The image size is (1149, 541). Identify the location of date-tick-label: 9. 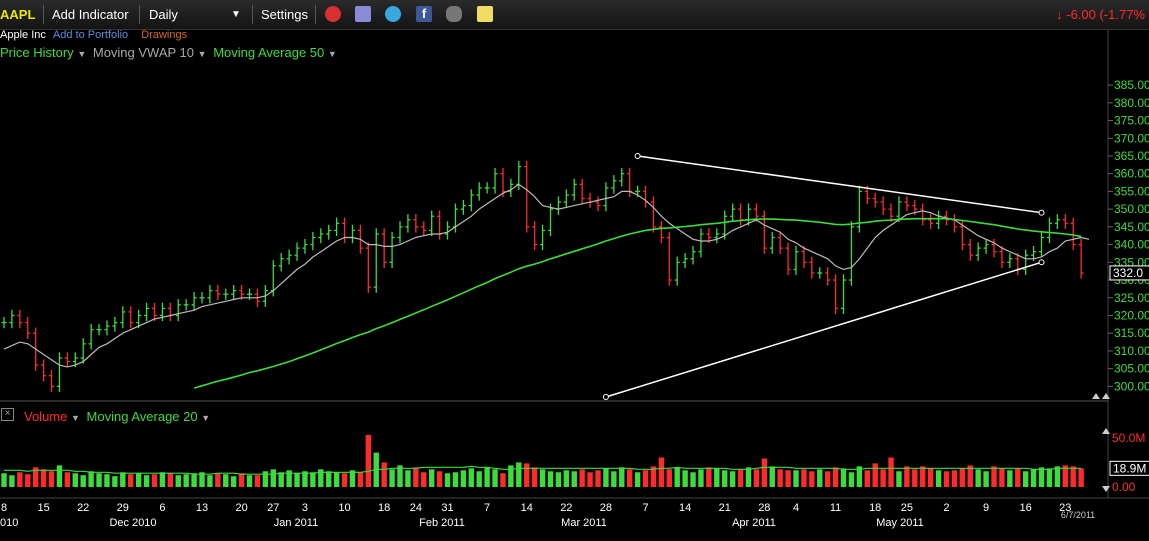
(986, 508).